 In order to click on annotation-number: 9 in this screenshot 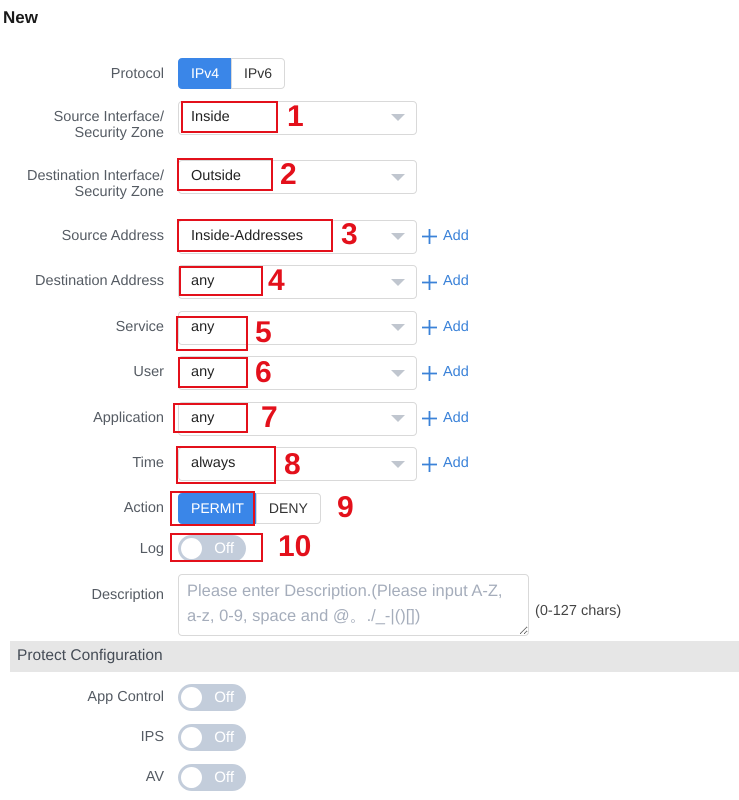, I will do `click(345, 508)`.